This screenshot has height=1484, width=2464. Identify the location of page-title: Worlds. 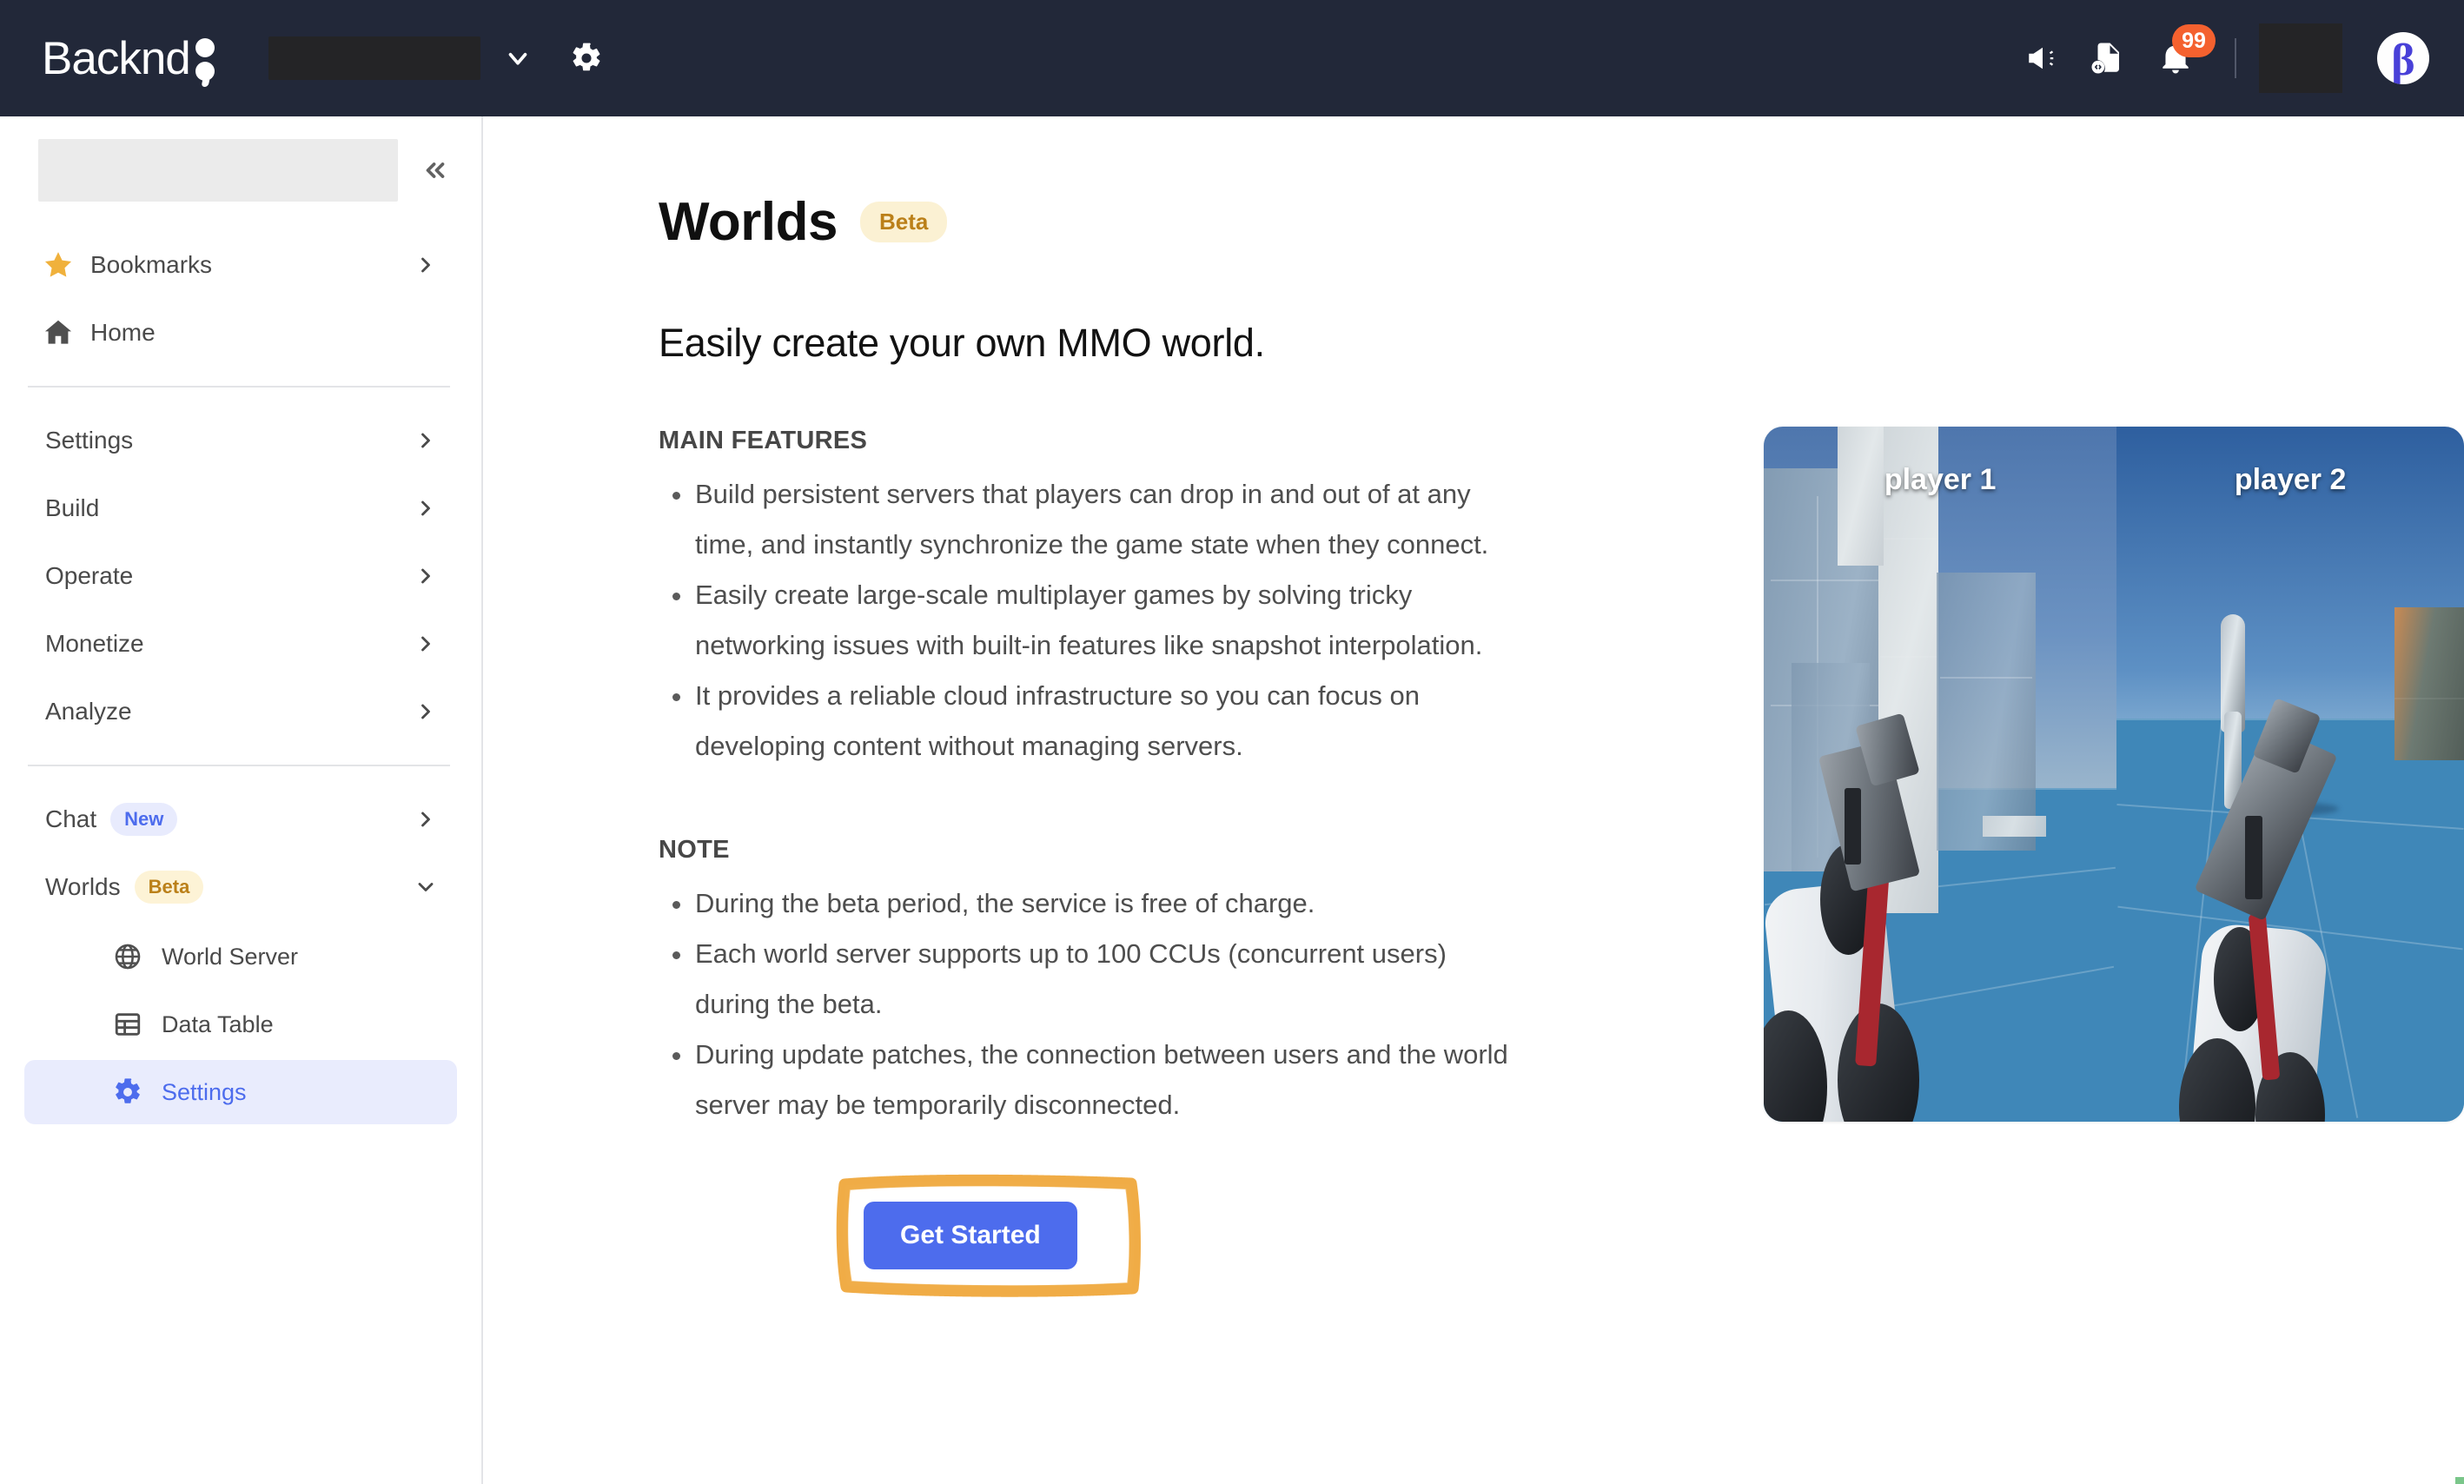
(748, 222).